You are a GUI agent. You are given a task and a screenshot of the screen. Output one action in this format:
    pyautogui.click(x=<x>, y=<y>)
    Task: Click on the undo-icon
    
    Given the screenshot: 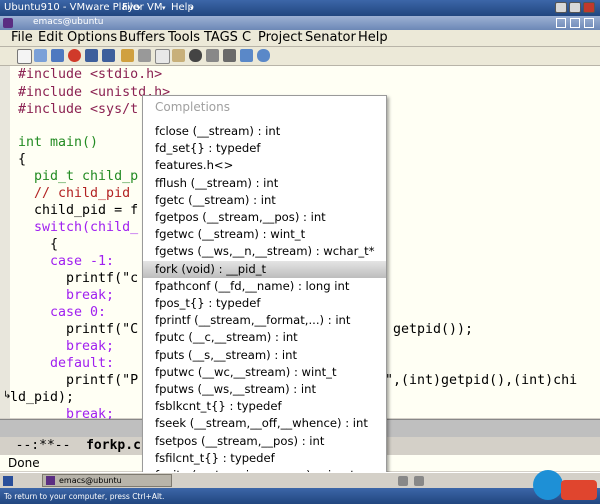 What is the action you would take?
    pyautogui.click(x=127, y=55)
    